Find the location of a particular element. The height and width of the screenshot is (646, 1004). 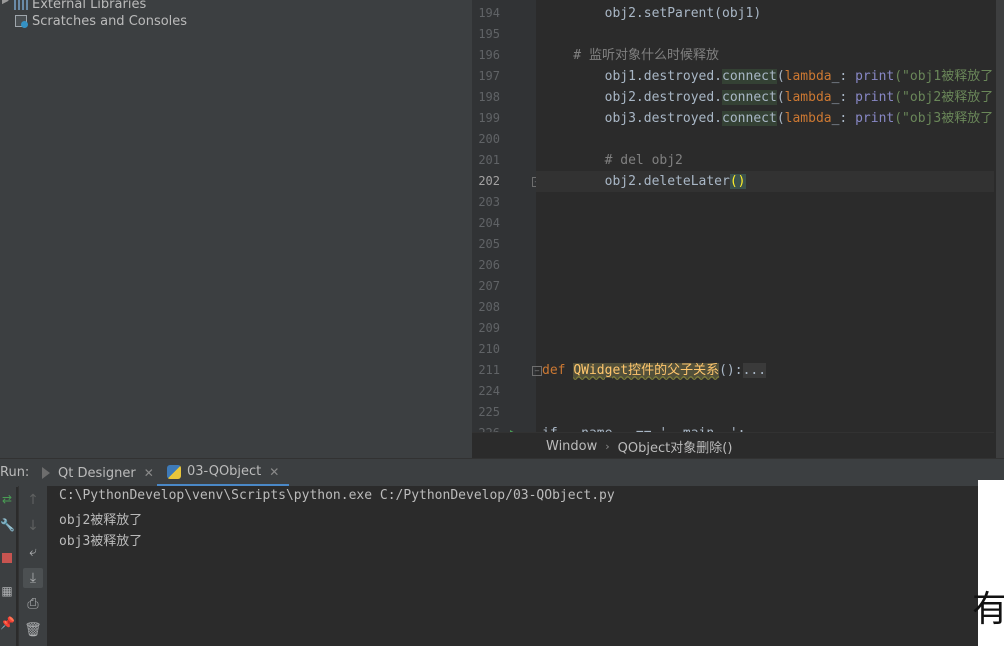

code-token: obj2.deleteLater is located at coordinates (636, 181).